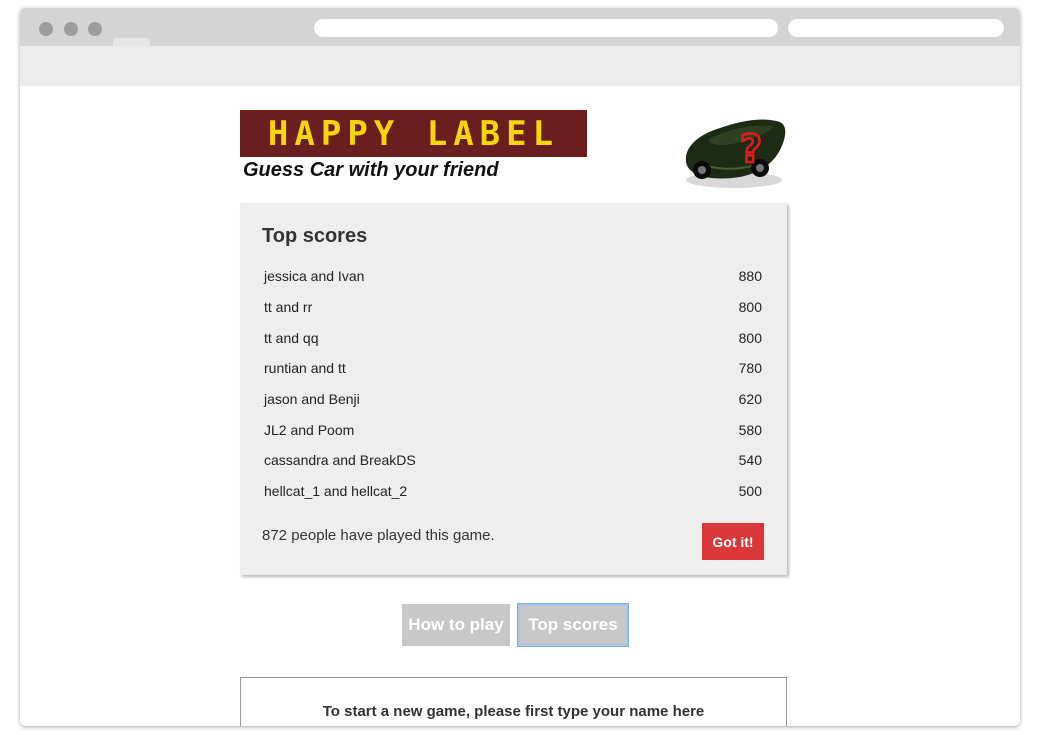 This screenshot has width=1040, height=735. What do you see at coordinates (378, 535) in the screenshot?
I see `played-count-text: 872 people have played this game.` at bounding box center [378, 535].